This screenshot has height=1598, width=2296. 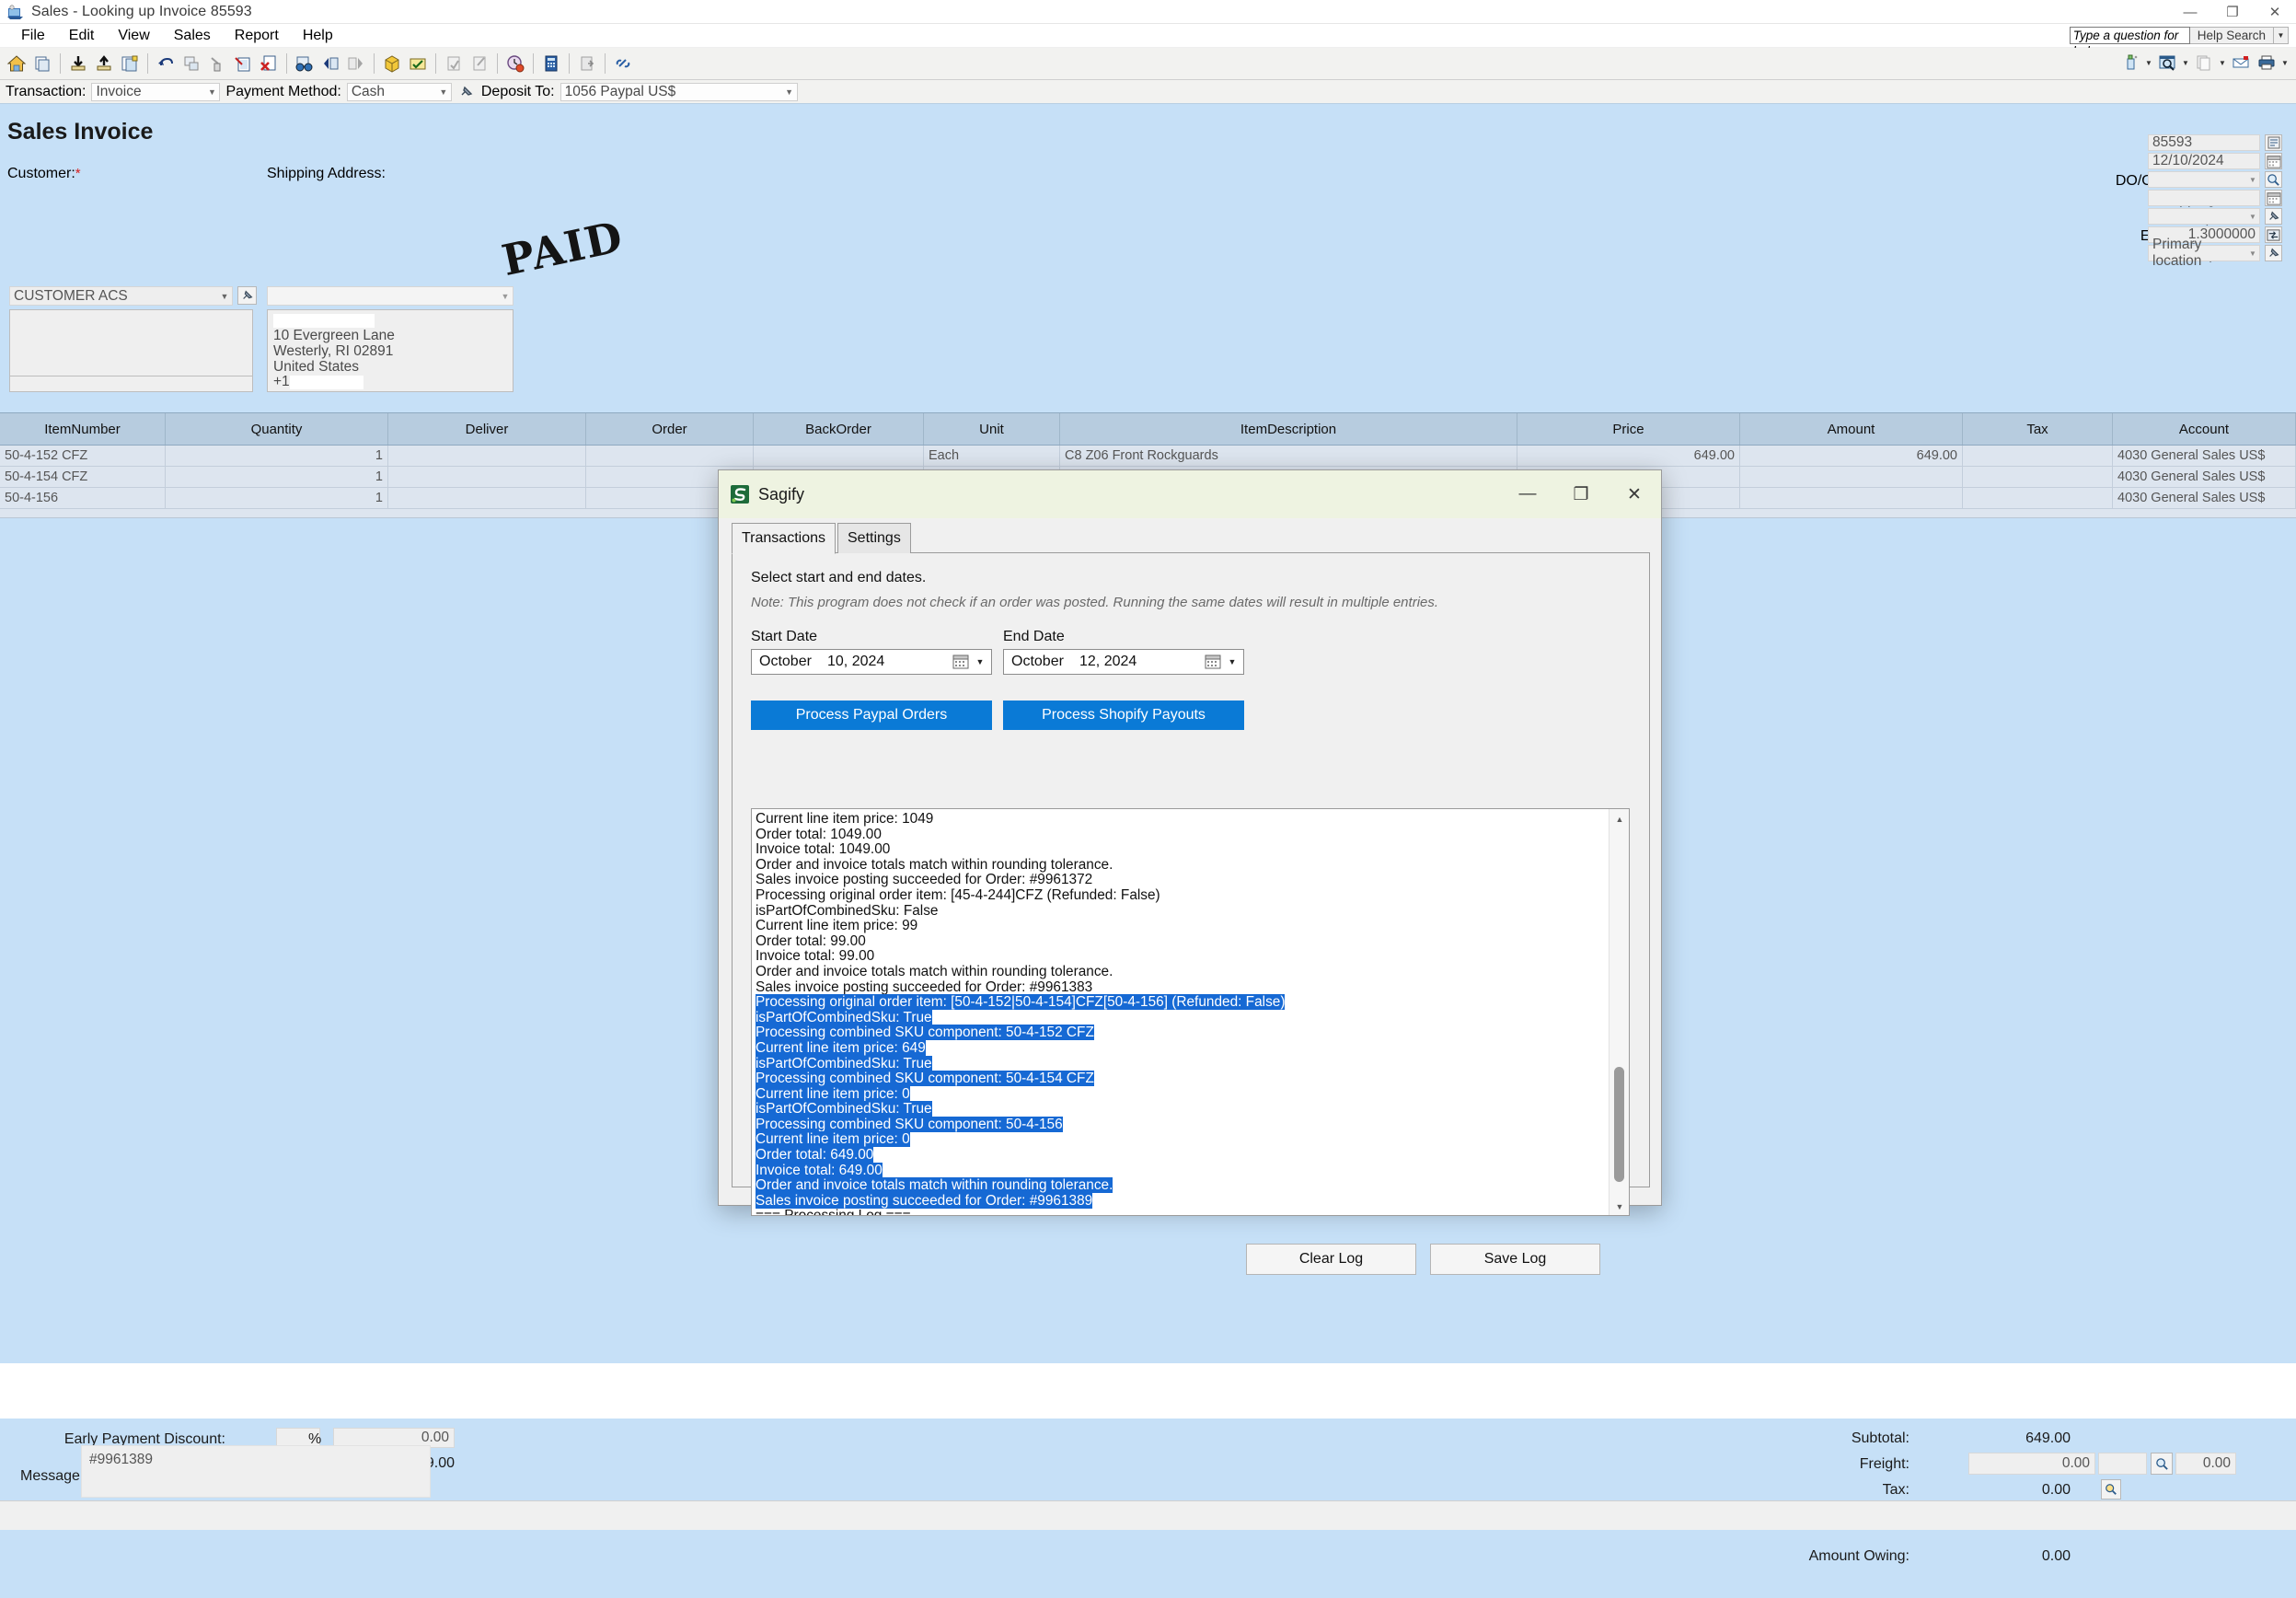 What do you see at coordinates (1331, 1259) in the screenshot?
I see `clear-log-button: Clear Log` at bounding box center [1331, 1259].